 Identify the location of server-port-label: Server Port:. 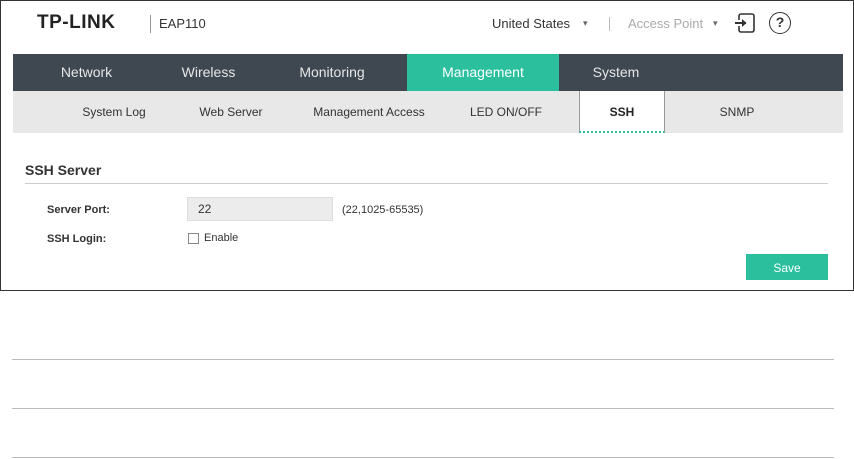
(78, 210).